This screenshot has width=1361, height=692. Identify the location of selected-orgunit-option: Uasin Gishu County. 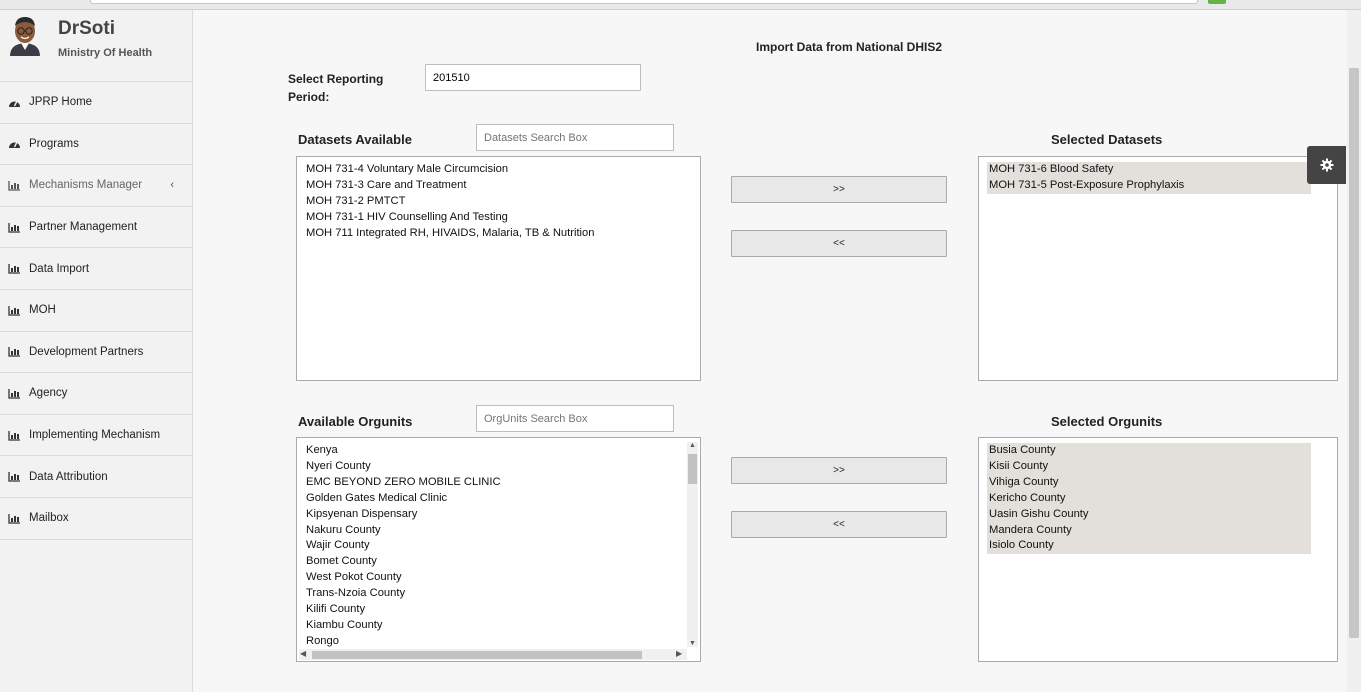
(1149, 514).